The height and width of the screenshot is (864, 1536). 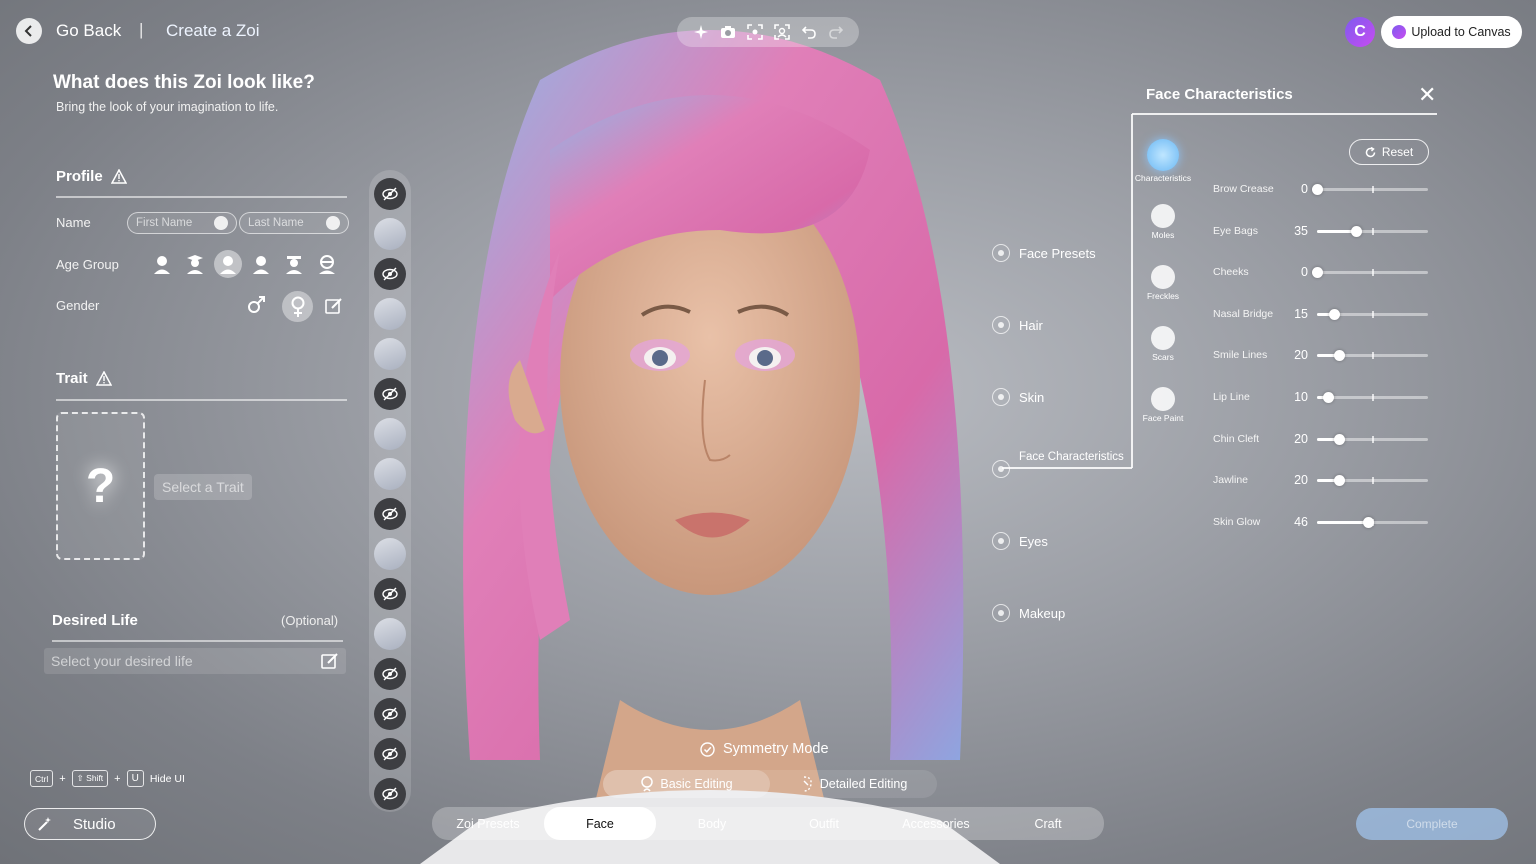 I want to click on category-hair: Hair, so click(x=1017, y=325).